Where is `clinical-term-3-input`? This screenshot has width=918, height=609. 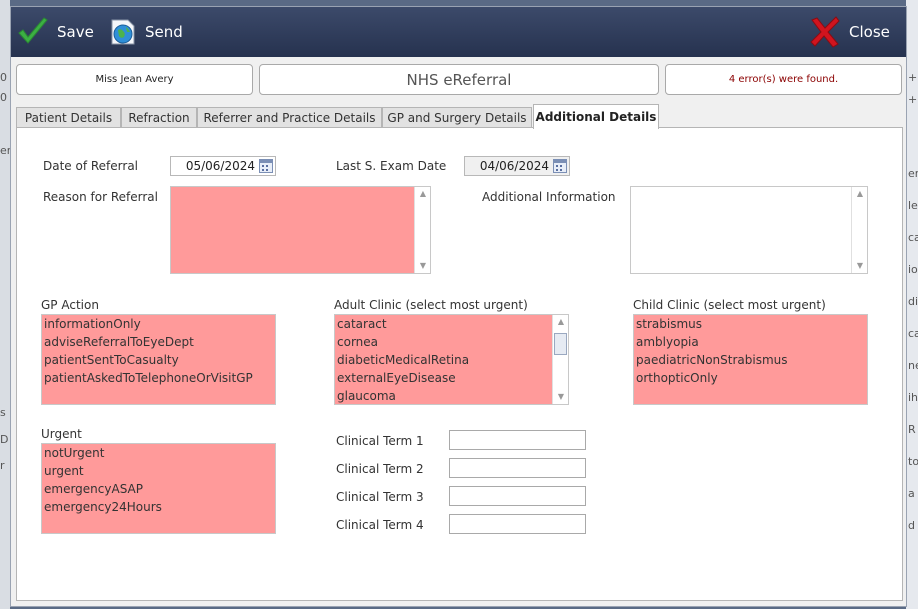 clinical-term-3-input is located at coordinates (517, 496).